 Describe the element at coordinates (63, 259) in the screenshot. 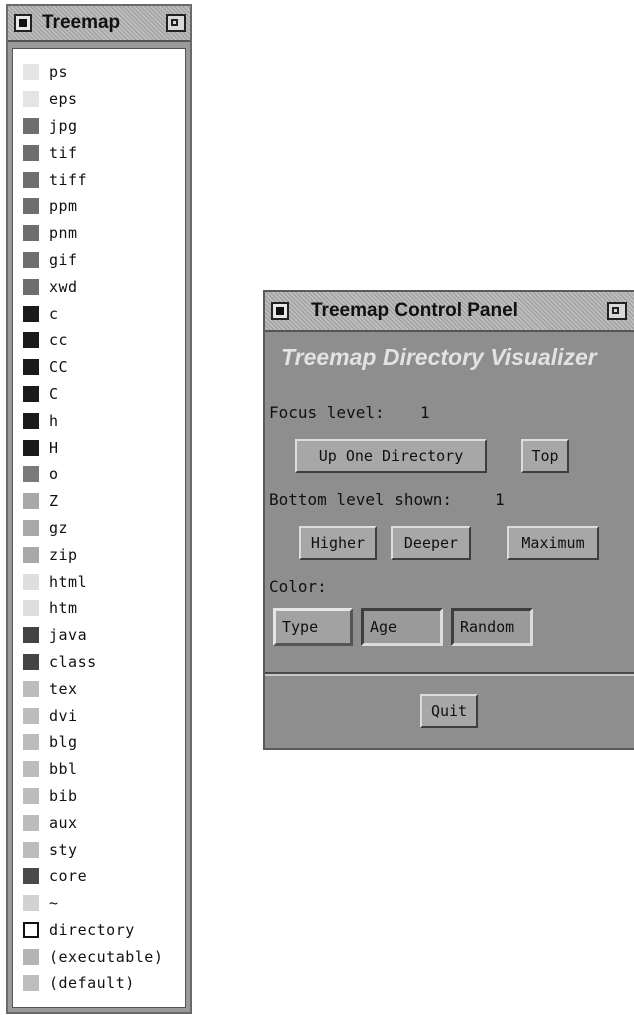

I see `legend-item-label: gif` at that location.